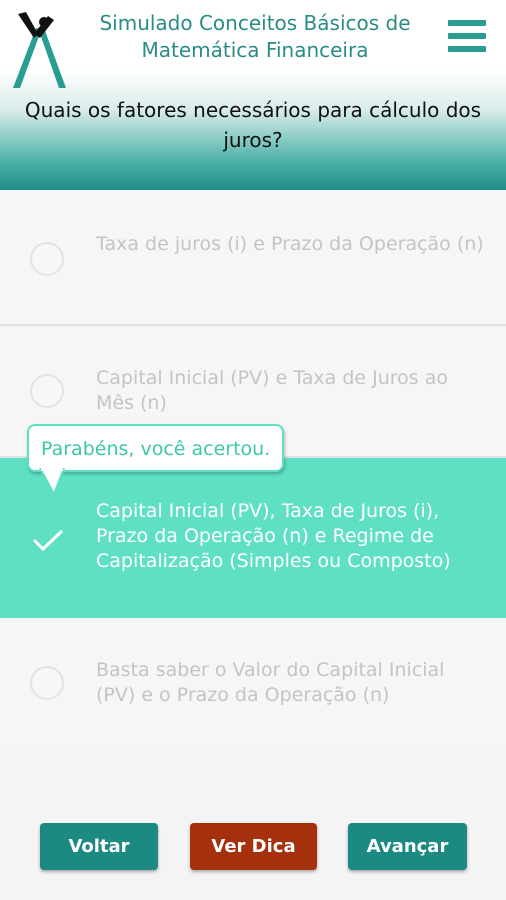  I want to click on tooltip-tail, so click(52, 482).